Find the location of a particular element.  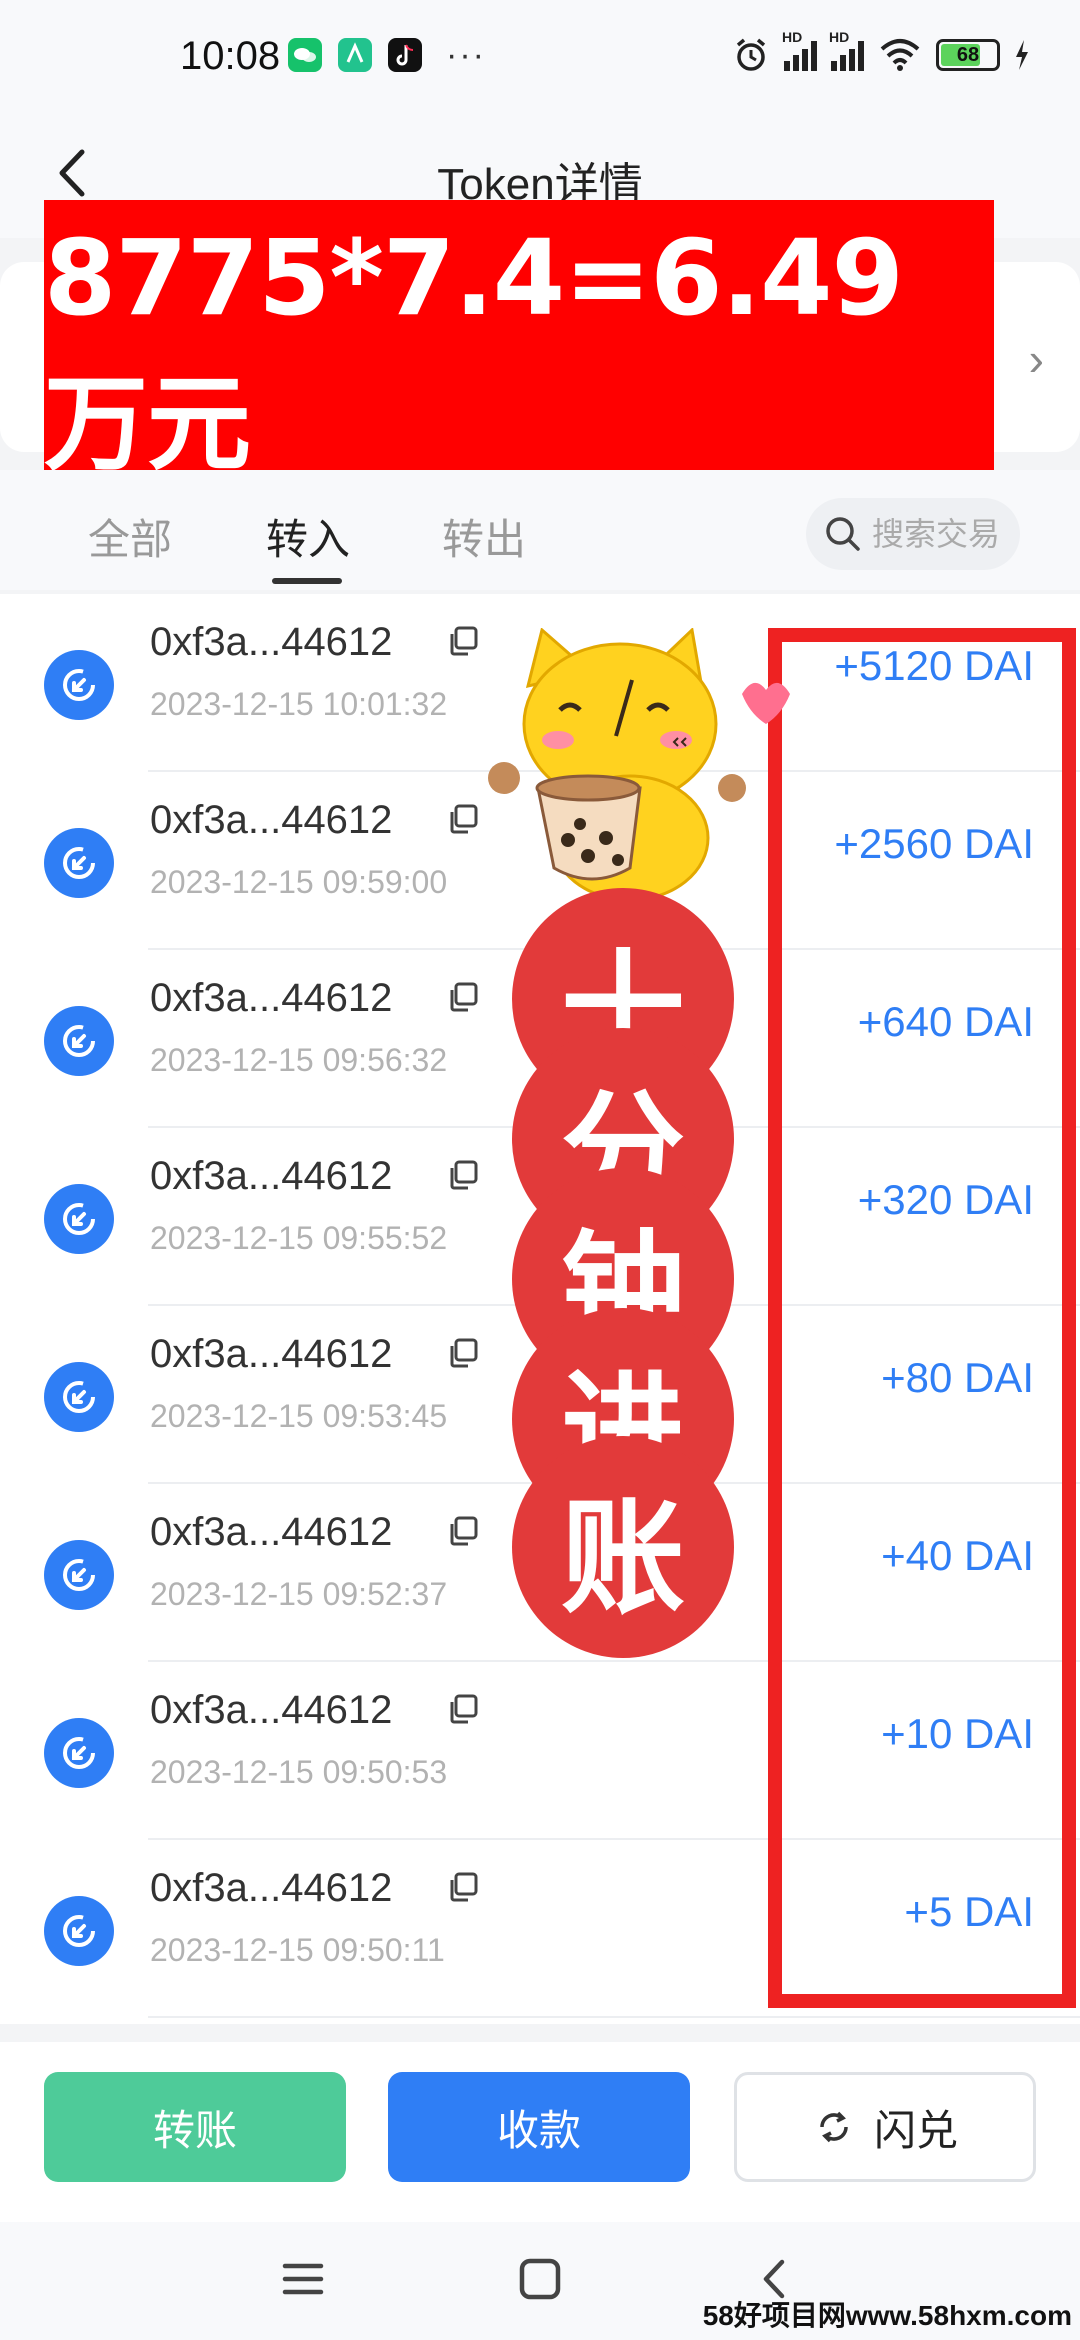

swap-label: 闪兑 is located at coordinates (915, 2130).